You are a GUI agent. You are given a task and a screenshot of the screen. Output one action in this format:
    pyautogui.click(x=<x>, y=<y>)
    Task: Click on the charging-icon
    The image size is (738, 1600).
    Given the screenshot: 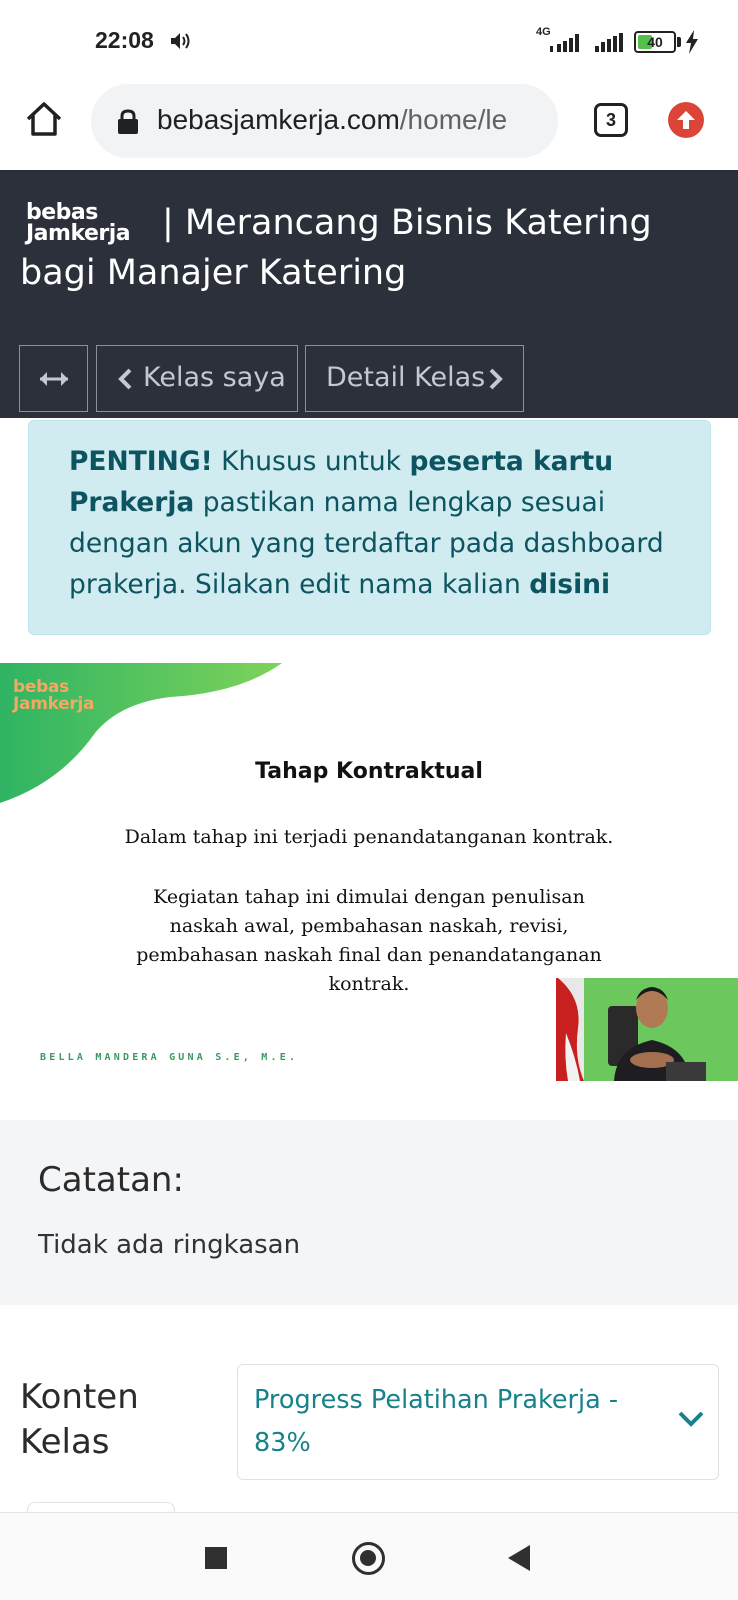 What is the action you would take?
    pyautogui.click(x=692, y=42)
    